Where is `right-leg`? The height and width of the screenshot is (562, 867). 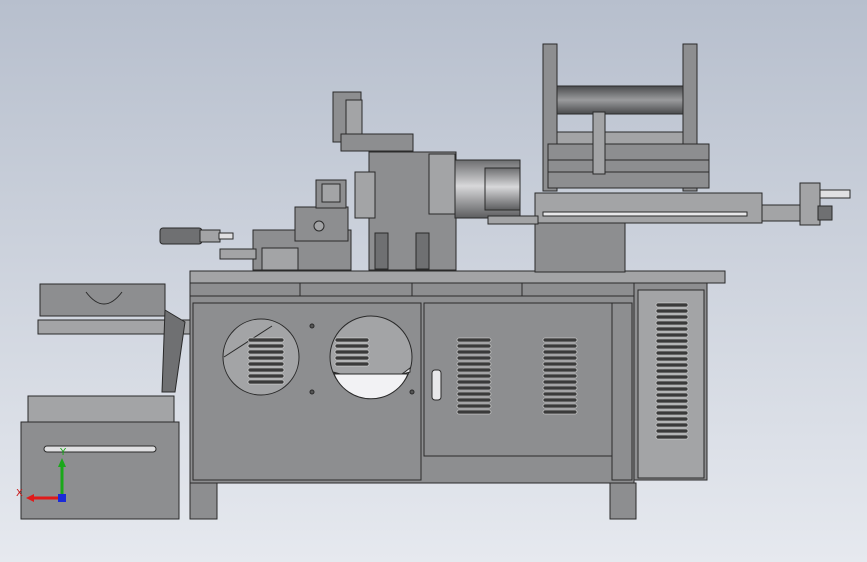 right-leg is located at coordinates (623, 501).